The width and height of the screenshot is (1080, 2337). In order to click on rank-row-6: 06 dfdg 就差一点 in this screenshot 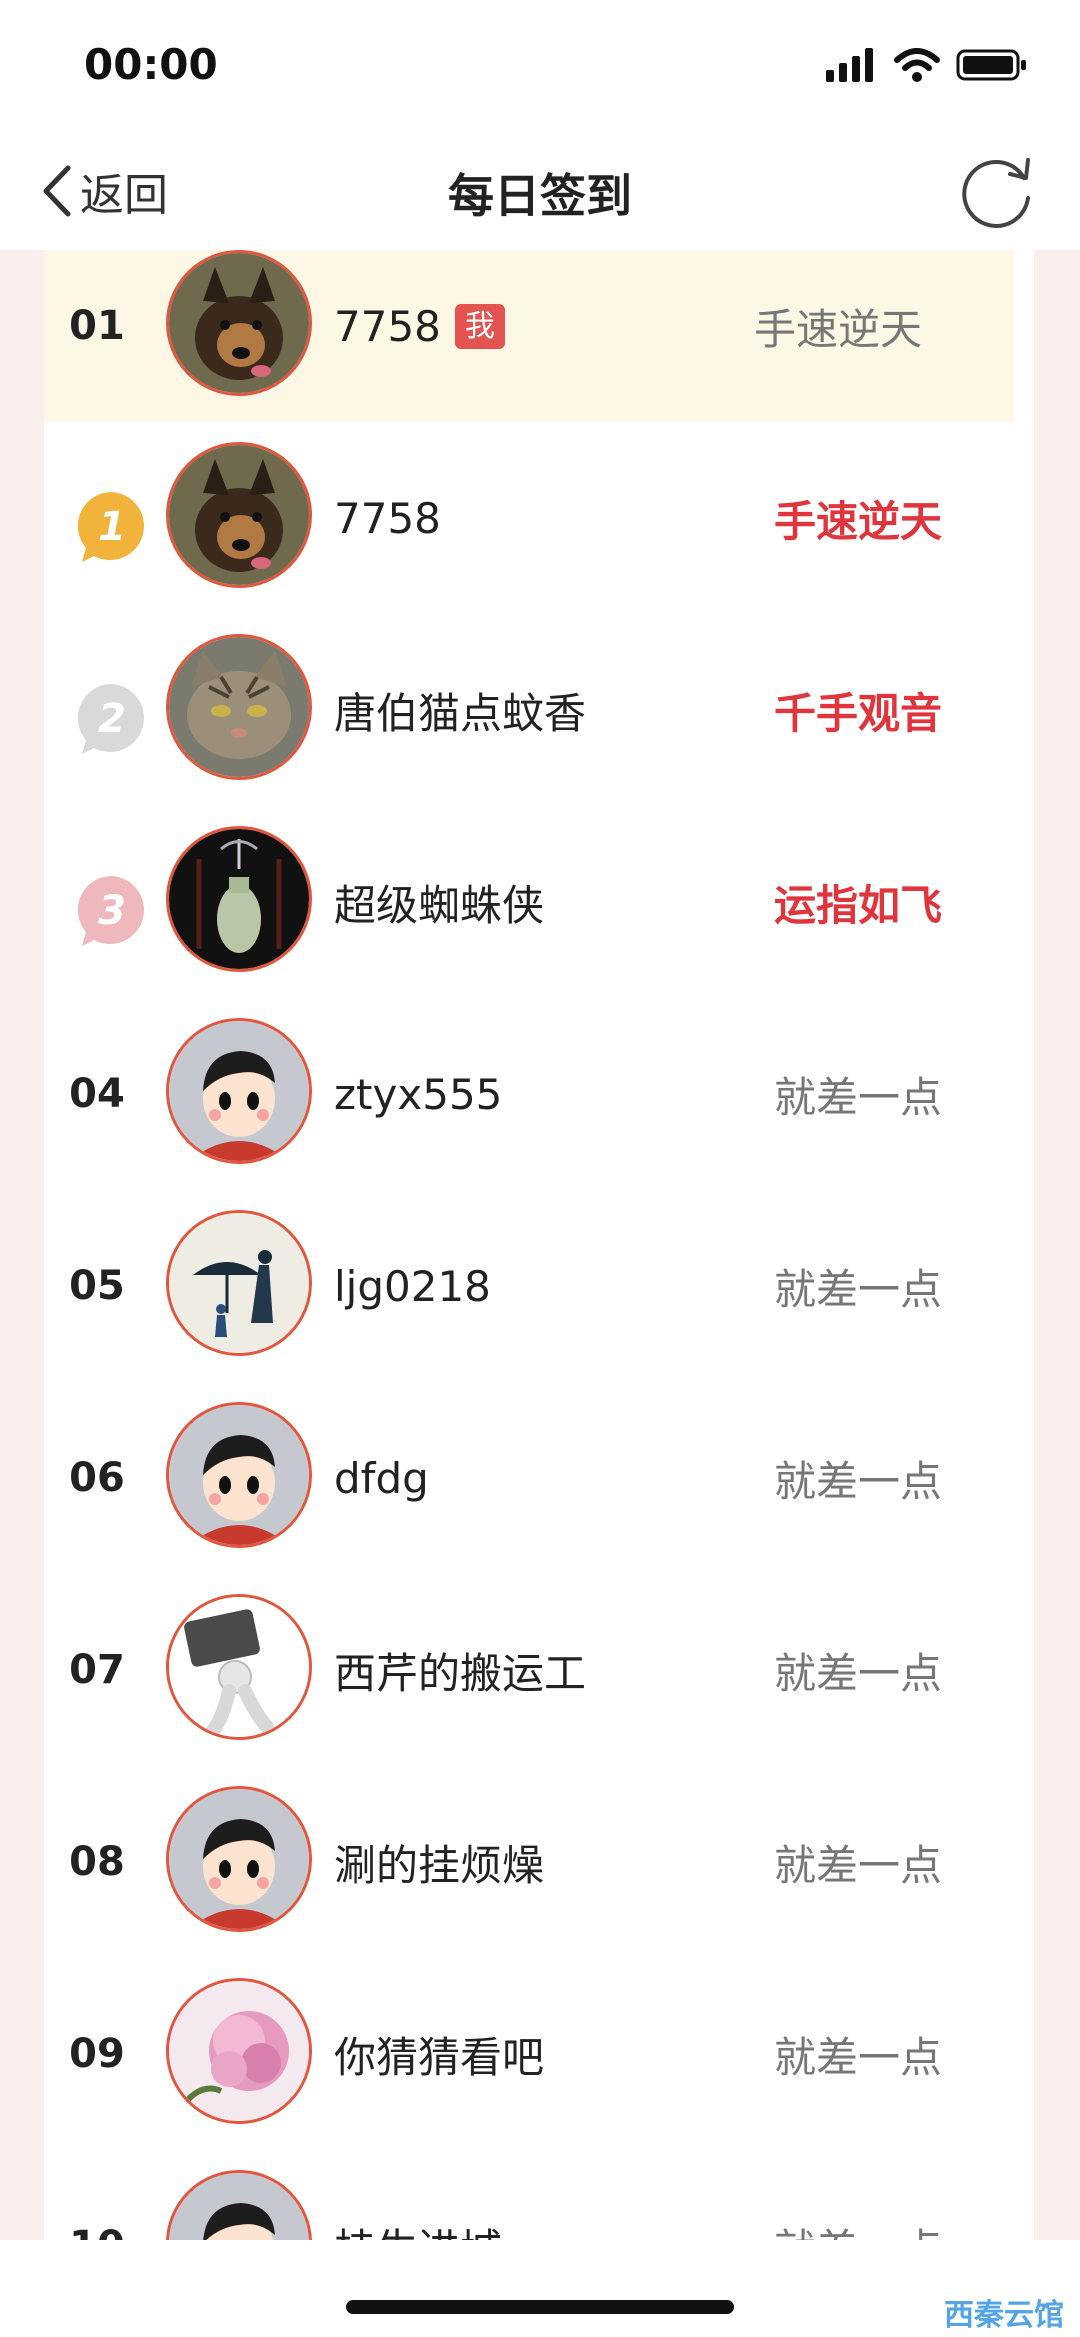, I will do `click(539, 1478)`.